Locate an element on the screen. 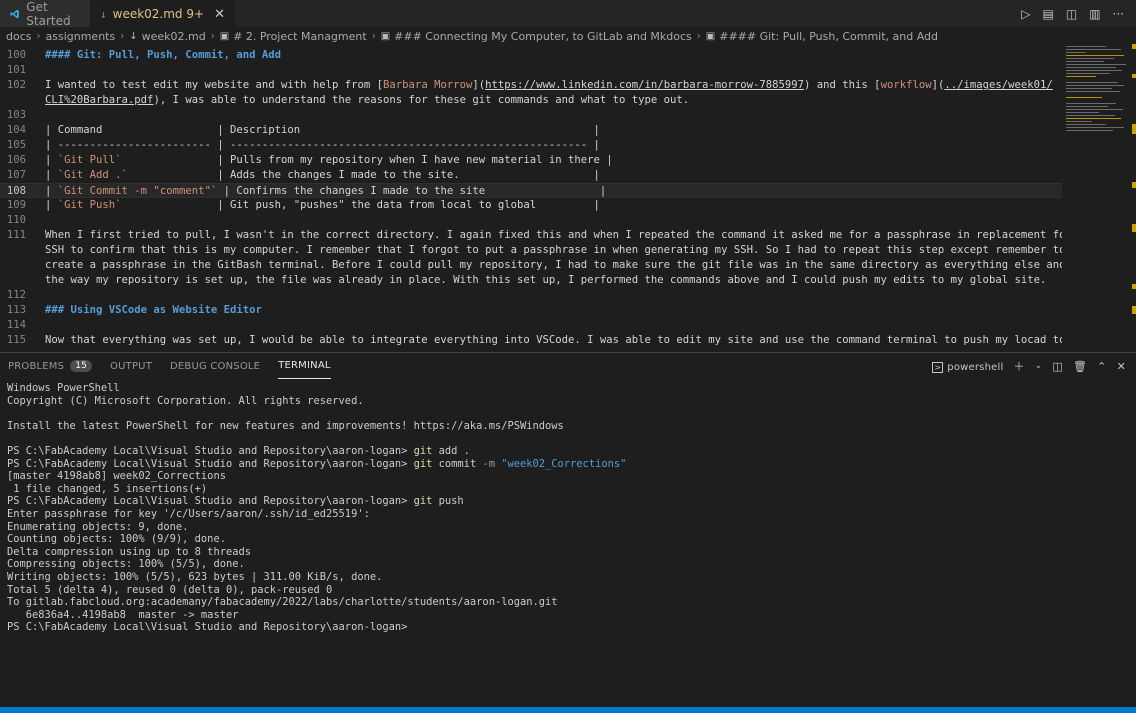  run-icon: ▷ is located at coordinates (1025, 14).